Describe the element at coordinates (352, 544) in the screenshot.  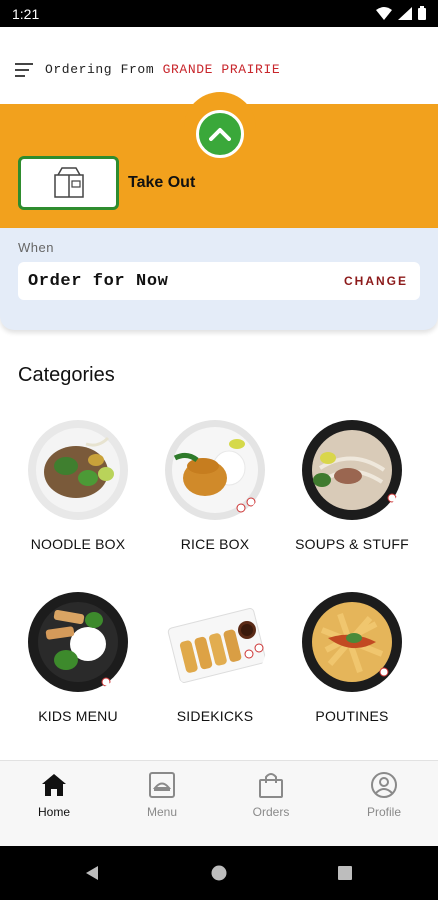
I see `category-label: SOUPS & STUFF` at that location.